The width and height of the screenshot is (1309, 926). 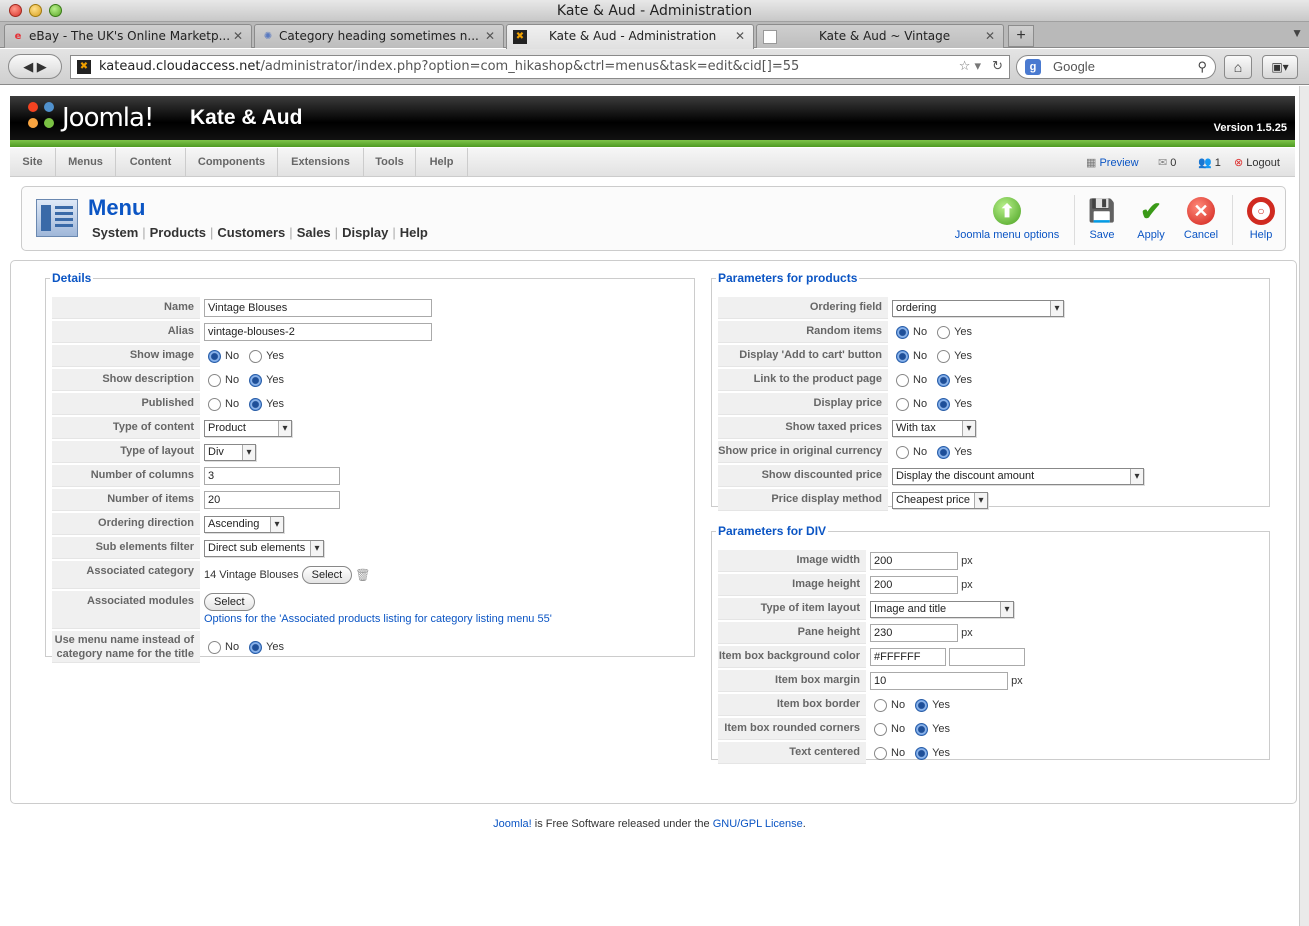 What do you see at coordinates (256, 404) in the screenshot?
I see `published-yes-radio` at bounding box center [256, 404].